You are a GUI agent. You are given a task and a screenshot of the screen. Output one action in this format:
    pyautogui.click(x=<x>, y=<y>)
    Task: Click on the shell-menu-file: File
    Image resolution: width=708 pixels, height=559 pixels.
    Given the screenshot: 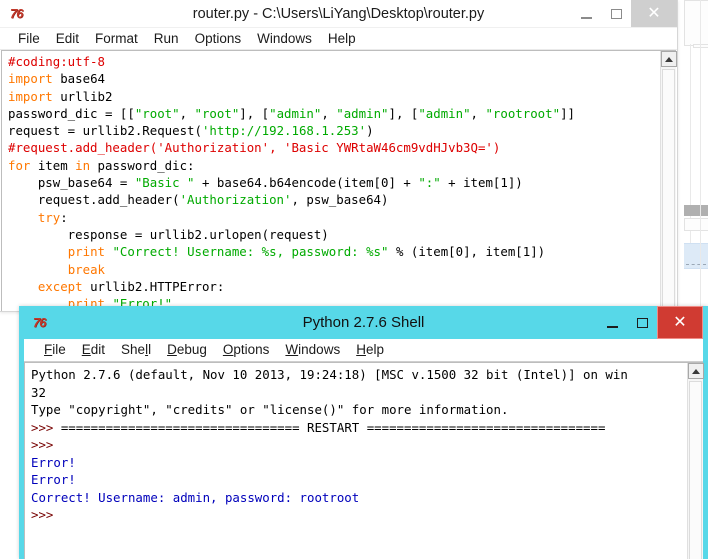 What is the action you would take?
    pyautogui.click(x=55, y=350)
    